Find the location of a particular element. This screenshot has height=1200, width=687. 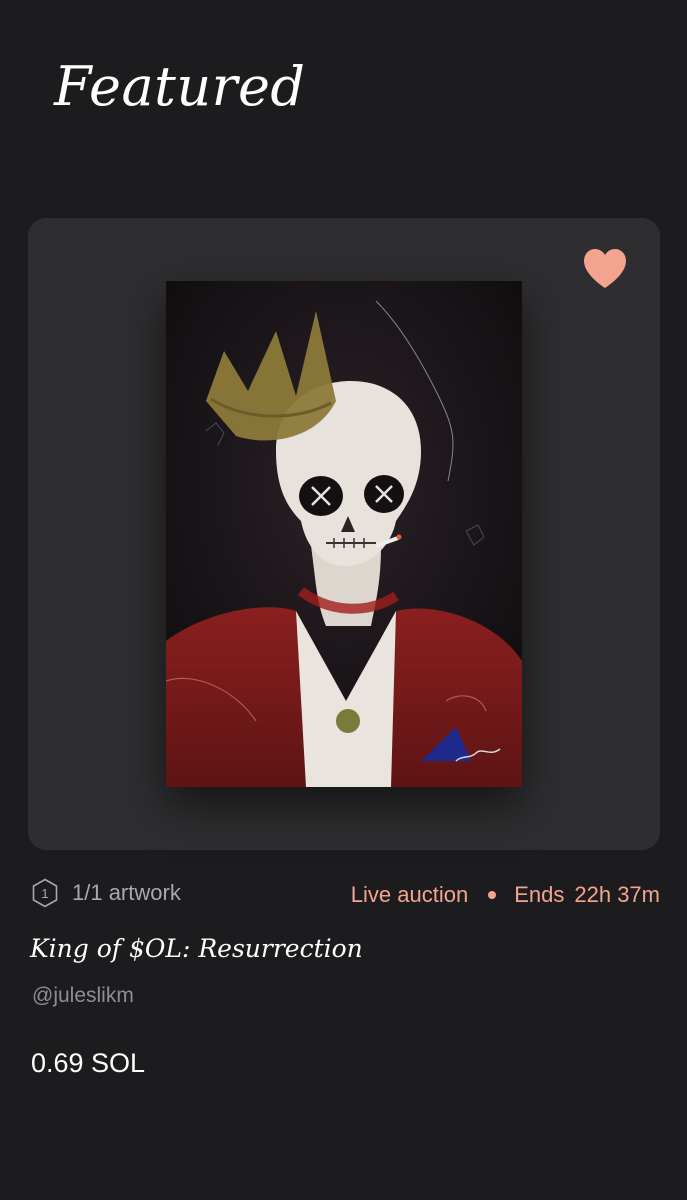

artist-handle-link: @juleslikm is located at coordinates (83, 996).